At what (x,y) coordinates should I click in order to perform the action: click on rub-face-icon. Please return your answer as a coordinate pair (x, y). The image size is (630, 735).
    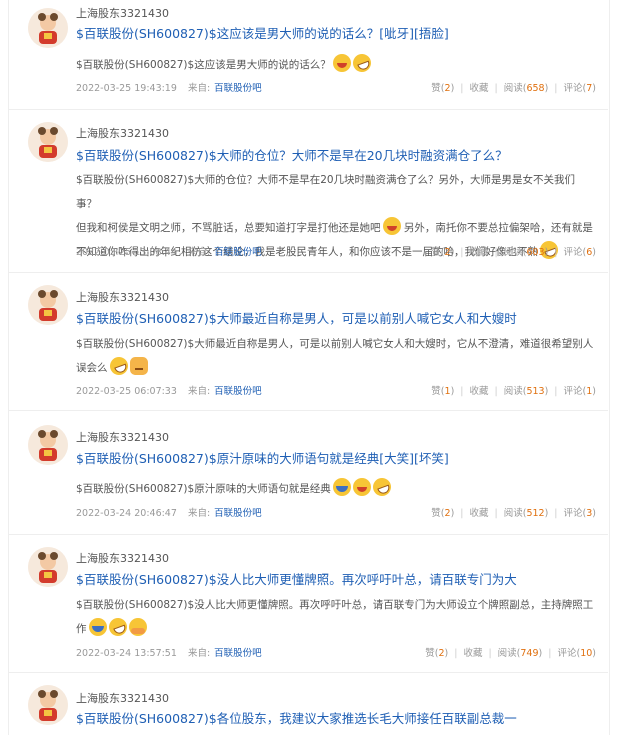
    Looking at the image, I should click on (137, 627).